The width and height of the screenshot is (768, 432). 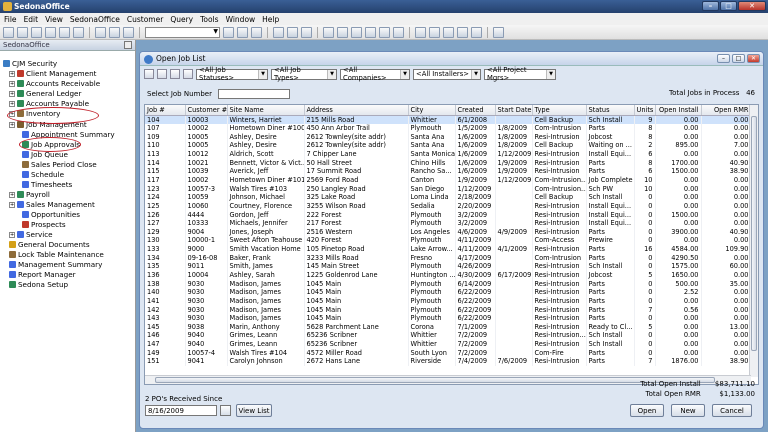 I want to click on nav-item-lock-table-maintenance: Lock Table Maintenance, so click(x=56, y=254).